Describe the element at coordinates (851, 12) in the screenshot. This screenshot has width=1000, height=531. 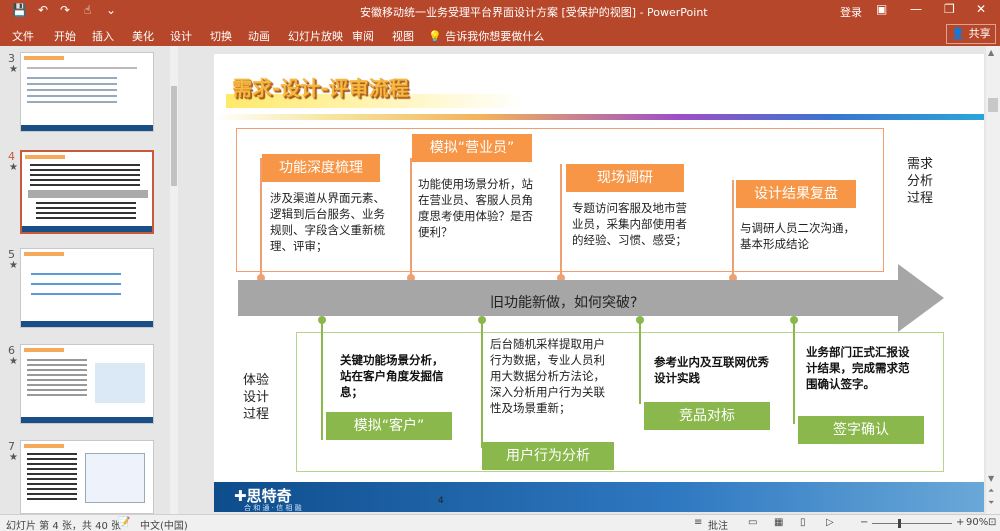
I see `login-link: 登录` at that location.